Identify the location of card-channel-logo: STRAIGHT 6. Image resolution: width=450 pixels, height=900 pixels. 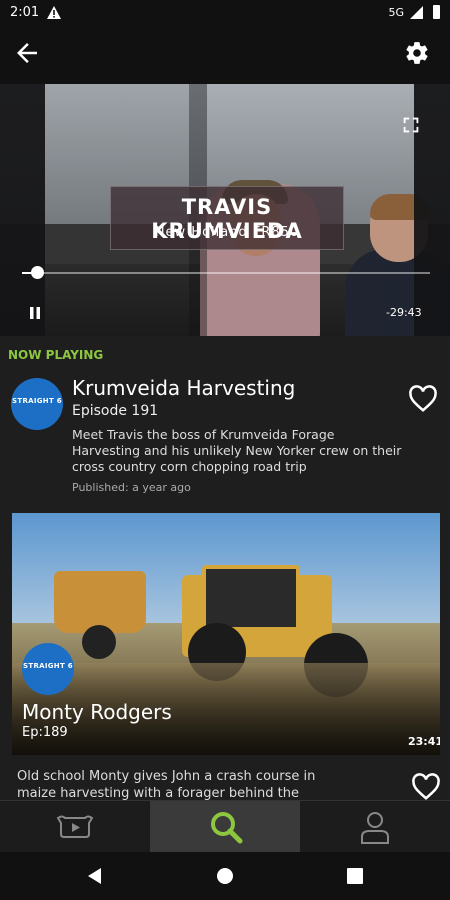
(48, 669).